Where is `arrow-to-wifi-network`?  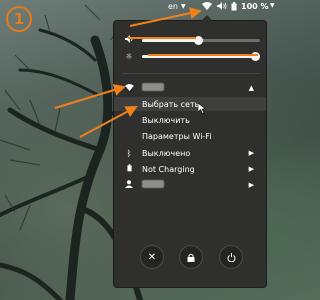 arrow-to-wifi-network is located at coordinates (90, 96).